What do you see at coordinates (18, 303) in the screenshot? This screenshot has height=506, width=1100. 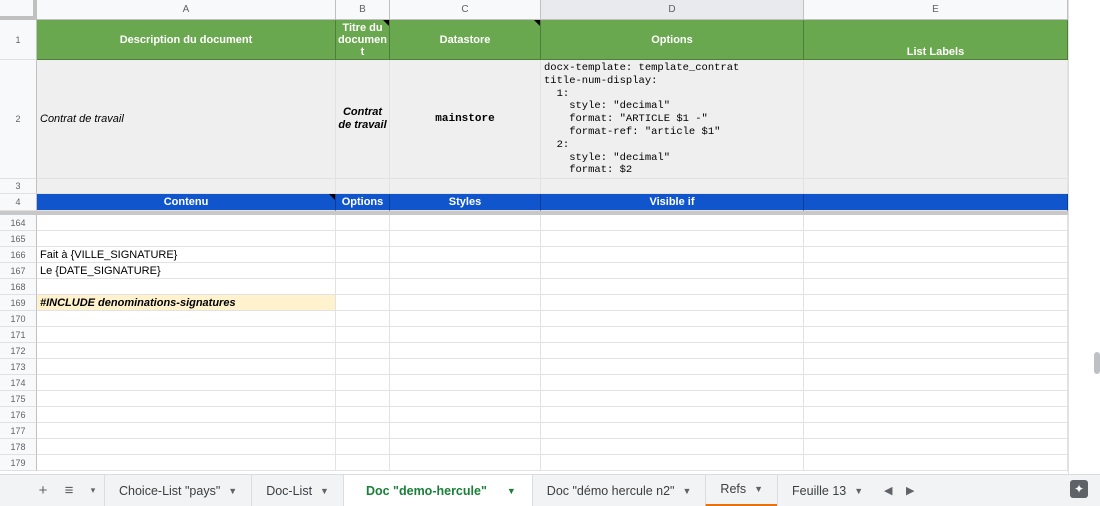 I see `row-header: 169` at bounding box center [18, 303].